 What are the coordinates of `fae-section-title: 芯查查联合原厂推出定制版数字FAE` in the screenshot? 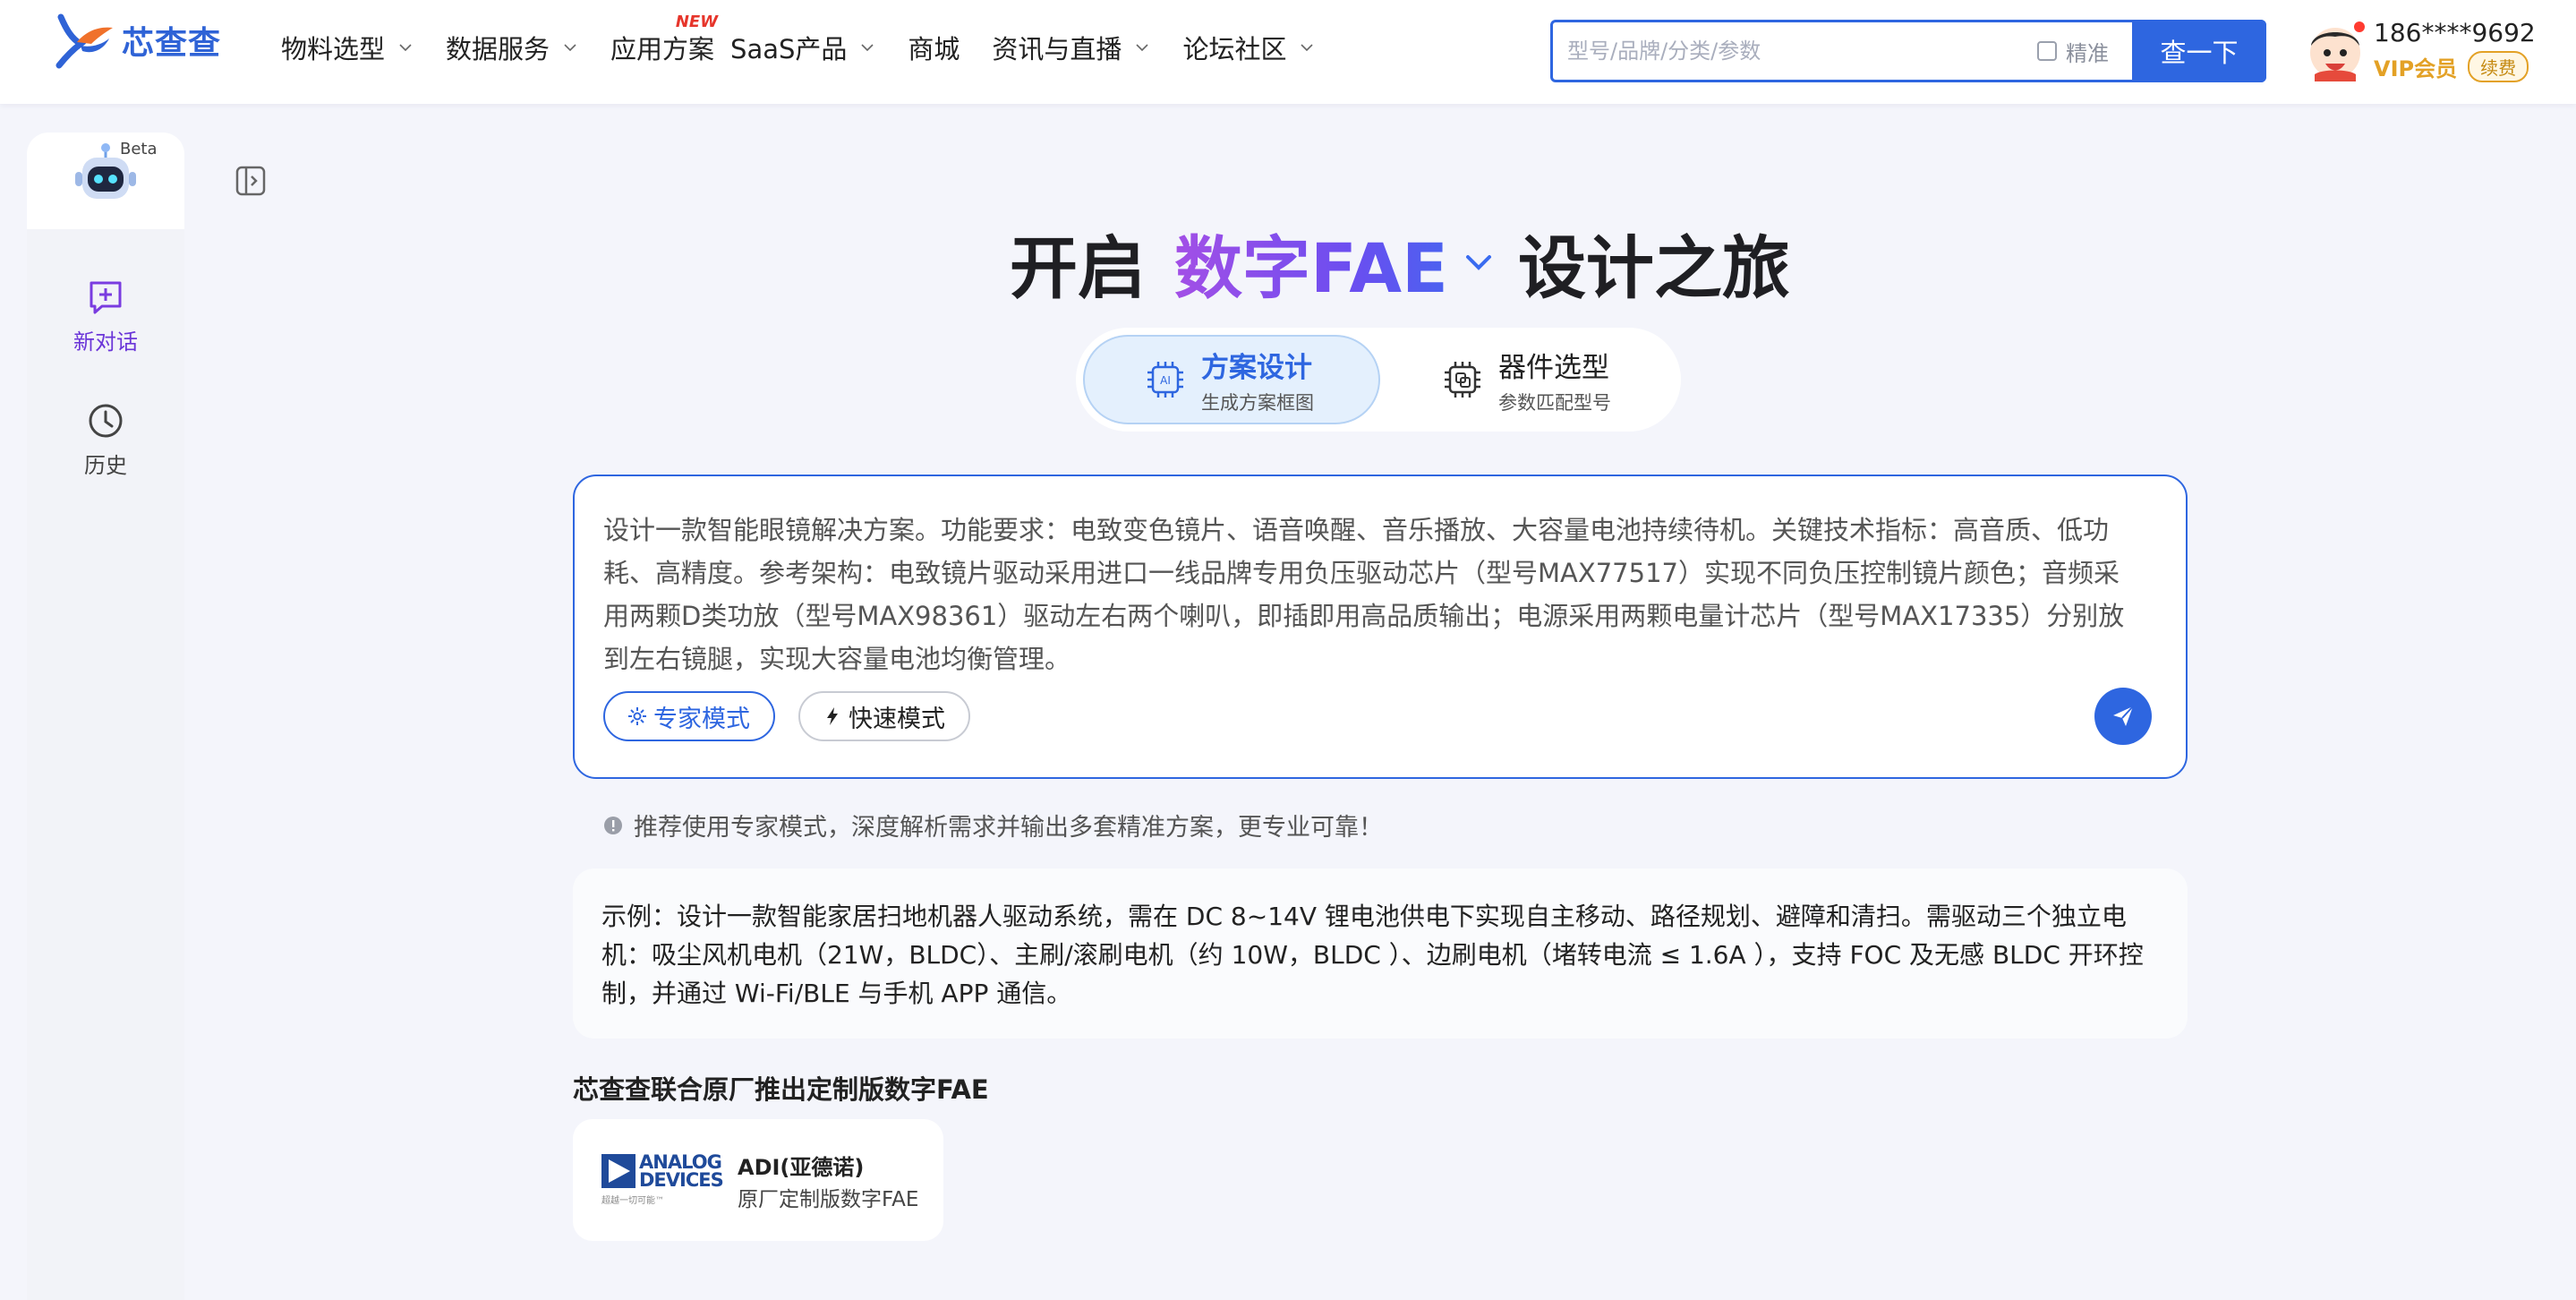 It's located at (781, 1089).